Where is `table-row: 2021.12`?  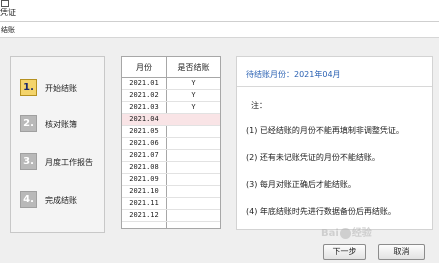
table-row: 2021.12 is located at coordinates (171, 216).